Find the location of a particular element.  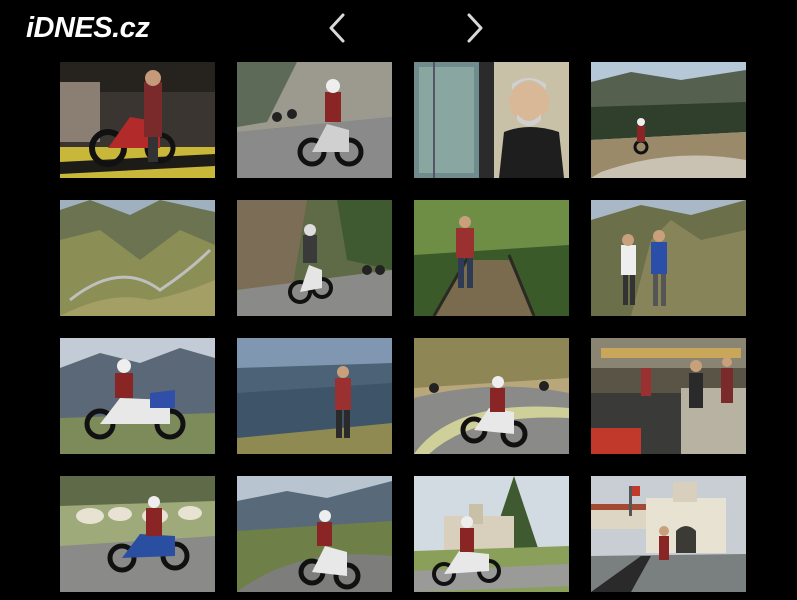

photo-rider-curve is located at coordinates (491, 396).